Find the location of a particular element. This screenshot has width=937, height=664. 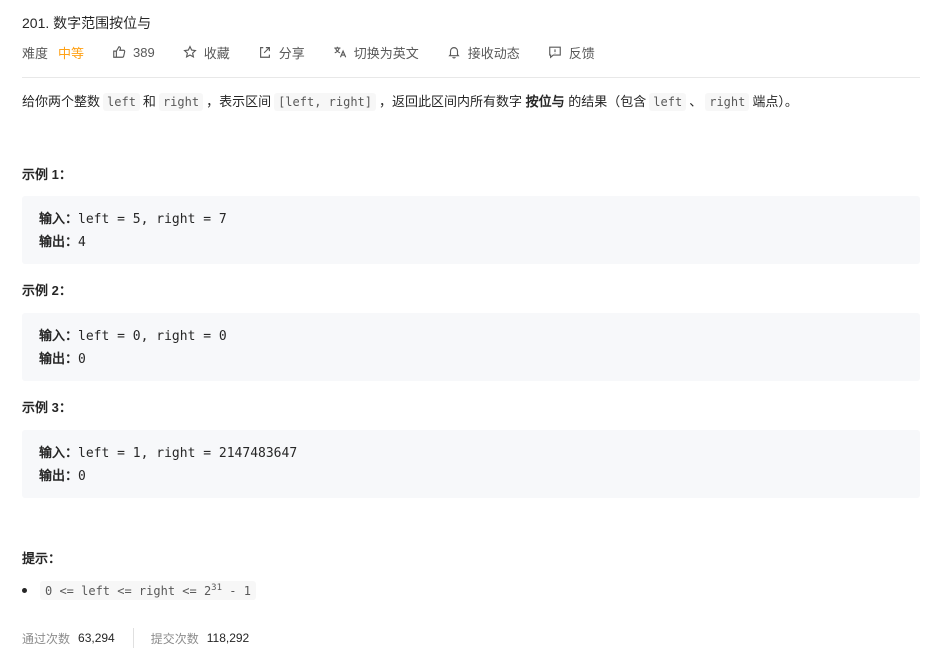

desc-text: 的结果（包含 is located at coordinates (607, 101).